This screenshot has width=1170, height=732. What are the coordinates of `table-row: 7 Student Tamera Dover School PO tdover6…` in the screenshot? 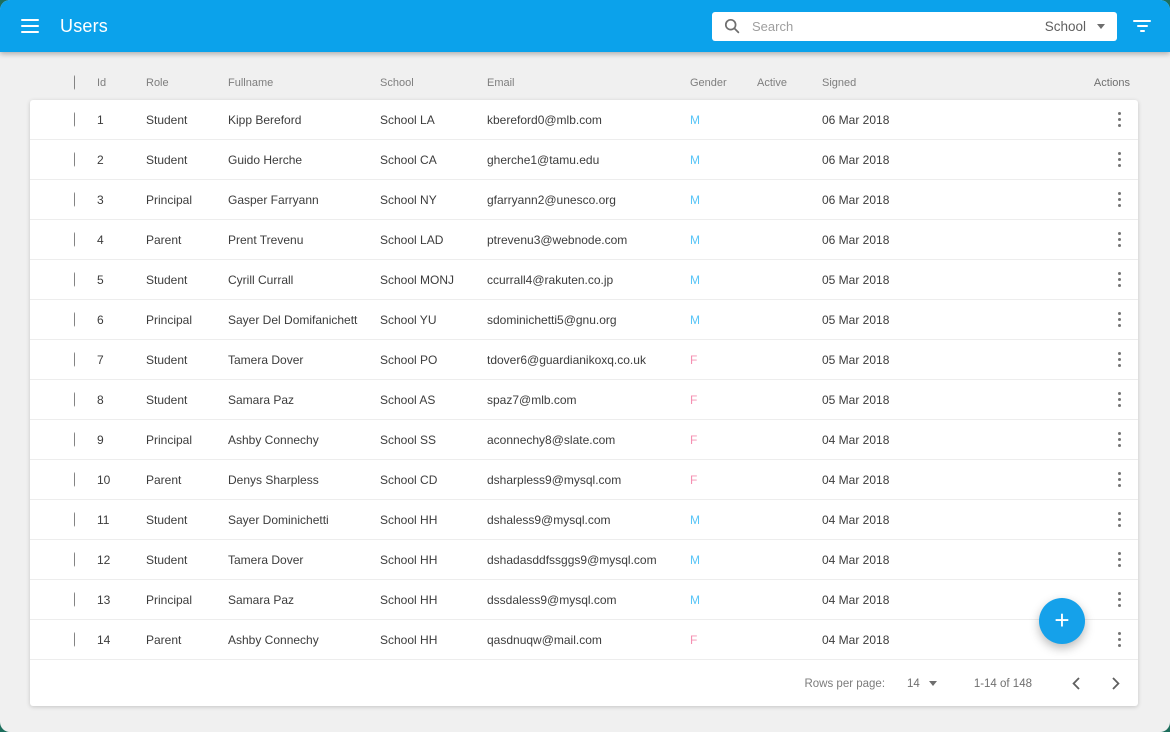 It's located at (584, 360).